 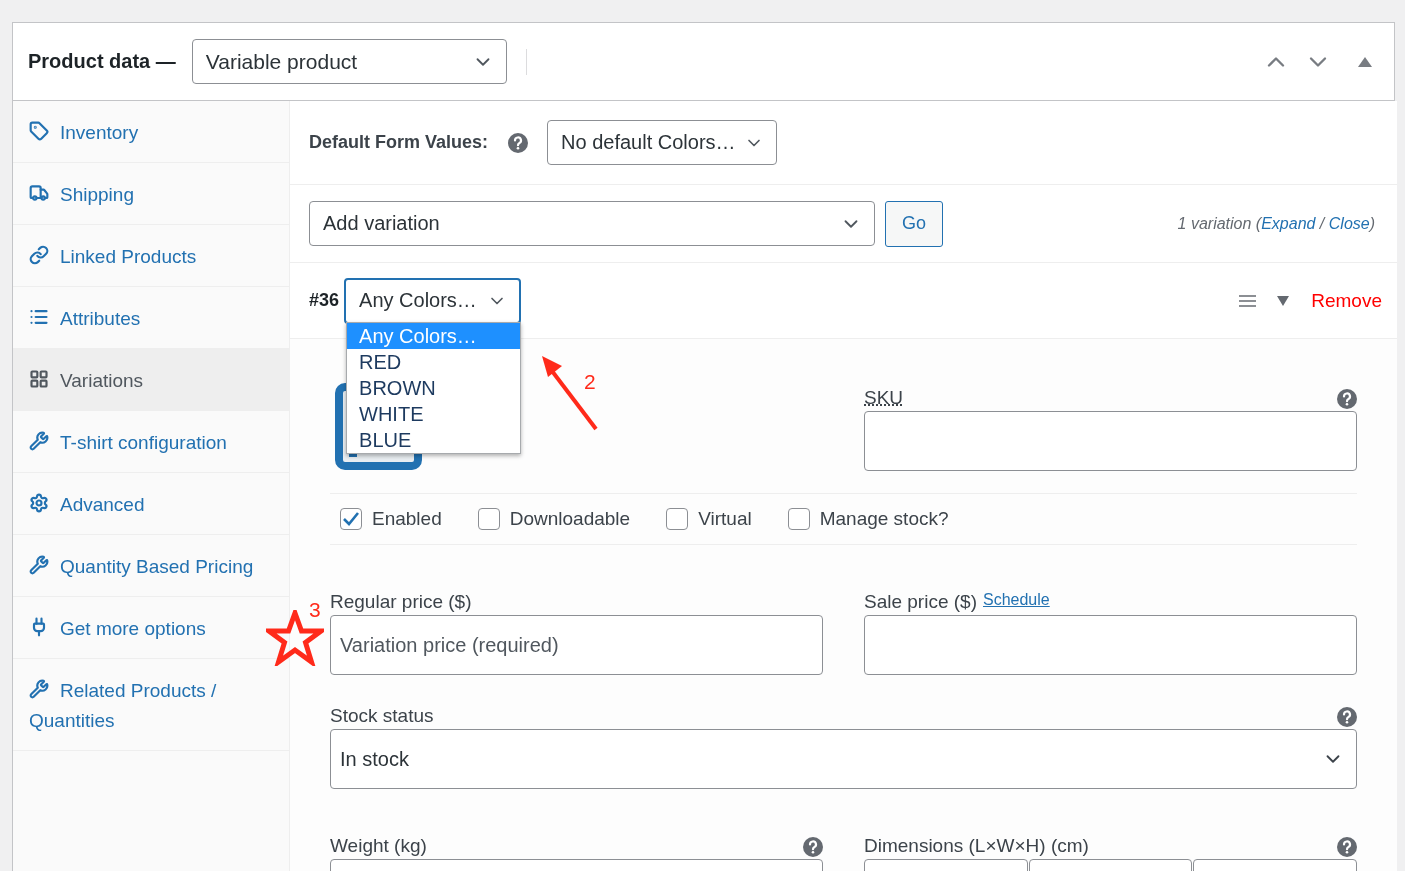 What do you see at coordinates (399, 142) in the screenshot?
I see `field-label: Default Form Values:` at bounding box center [399, 142].